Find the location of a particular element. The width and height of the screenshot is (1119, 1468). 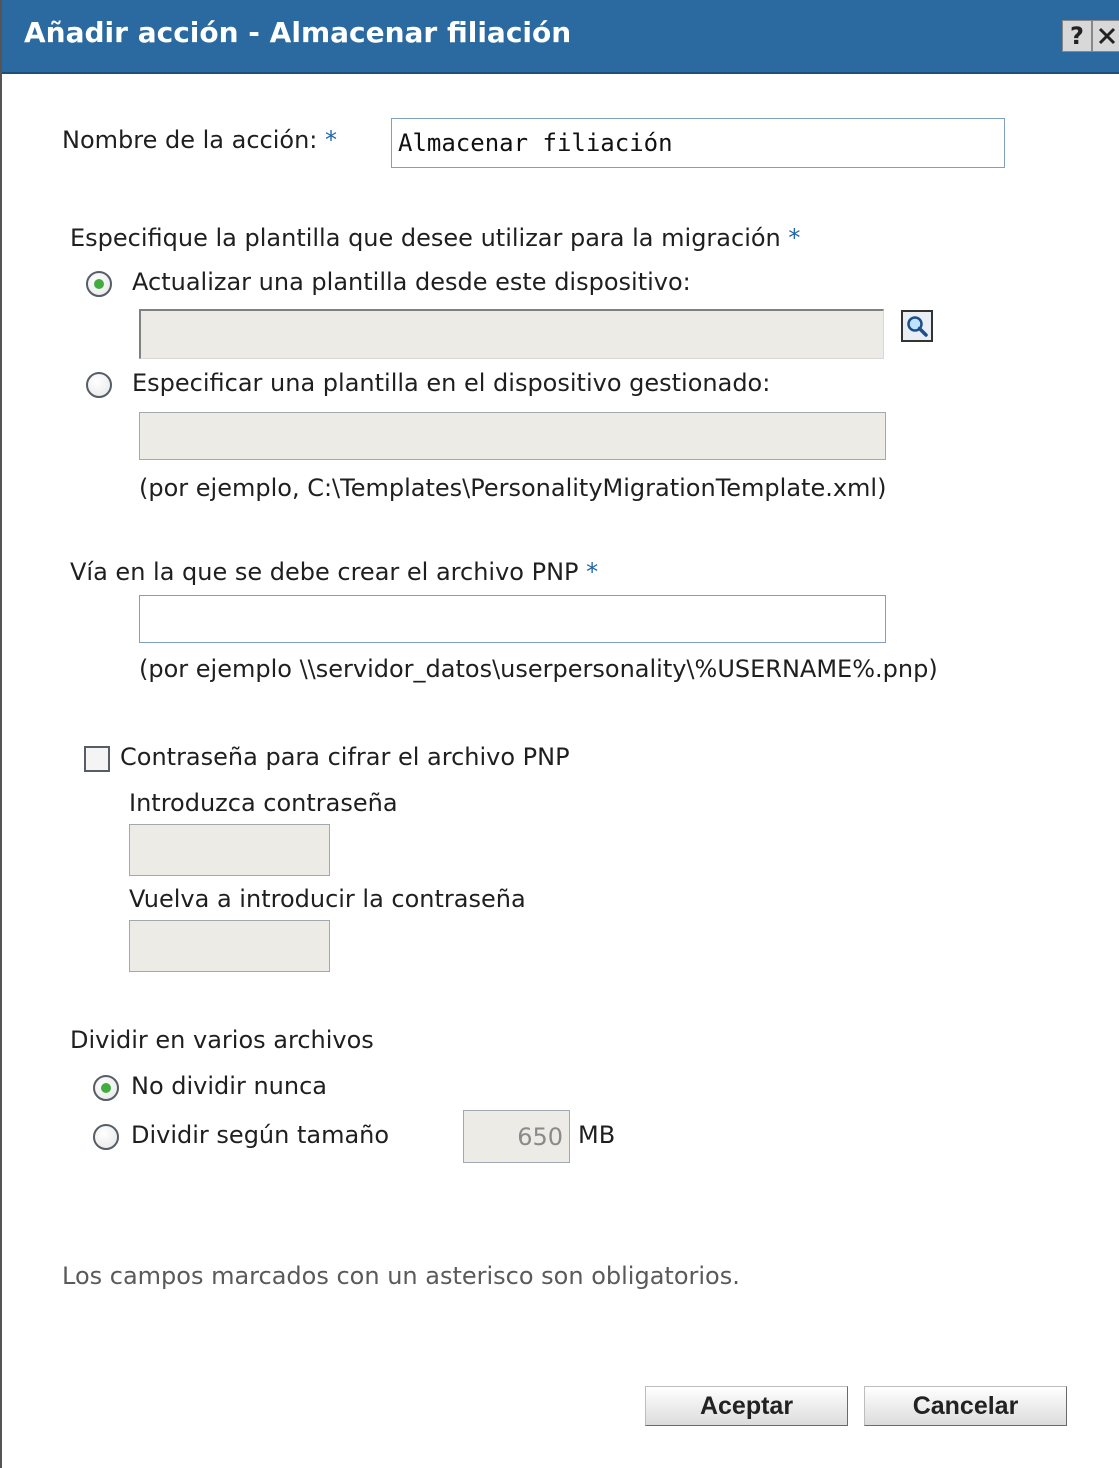

password-label: Introduzca contraseña is located at coordinates (263, 803).